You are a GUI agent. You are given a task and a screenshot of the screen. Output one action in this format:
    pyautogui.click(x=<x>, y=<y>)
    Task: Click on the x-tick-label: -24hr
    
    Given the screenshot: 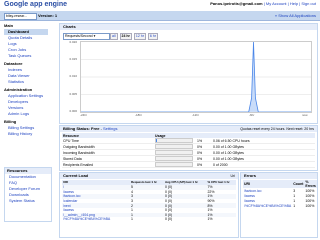 What is the action you would take?
    pyautogui.click(x=84, y=115)
    